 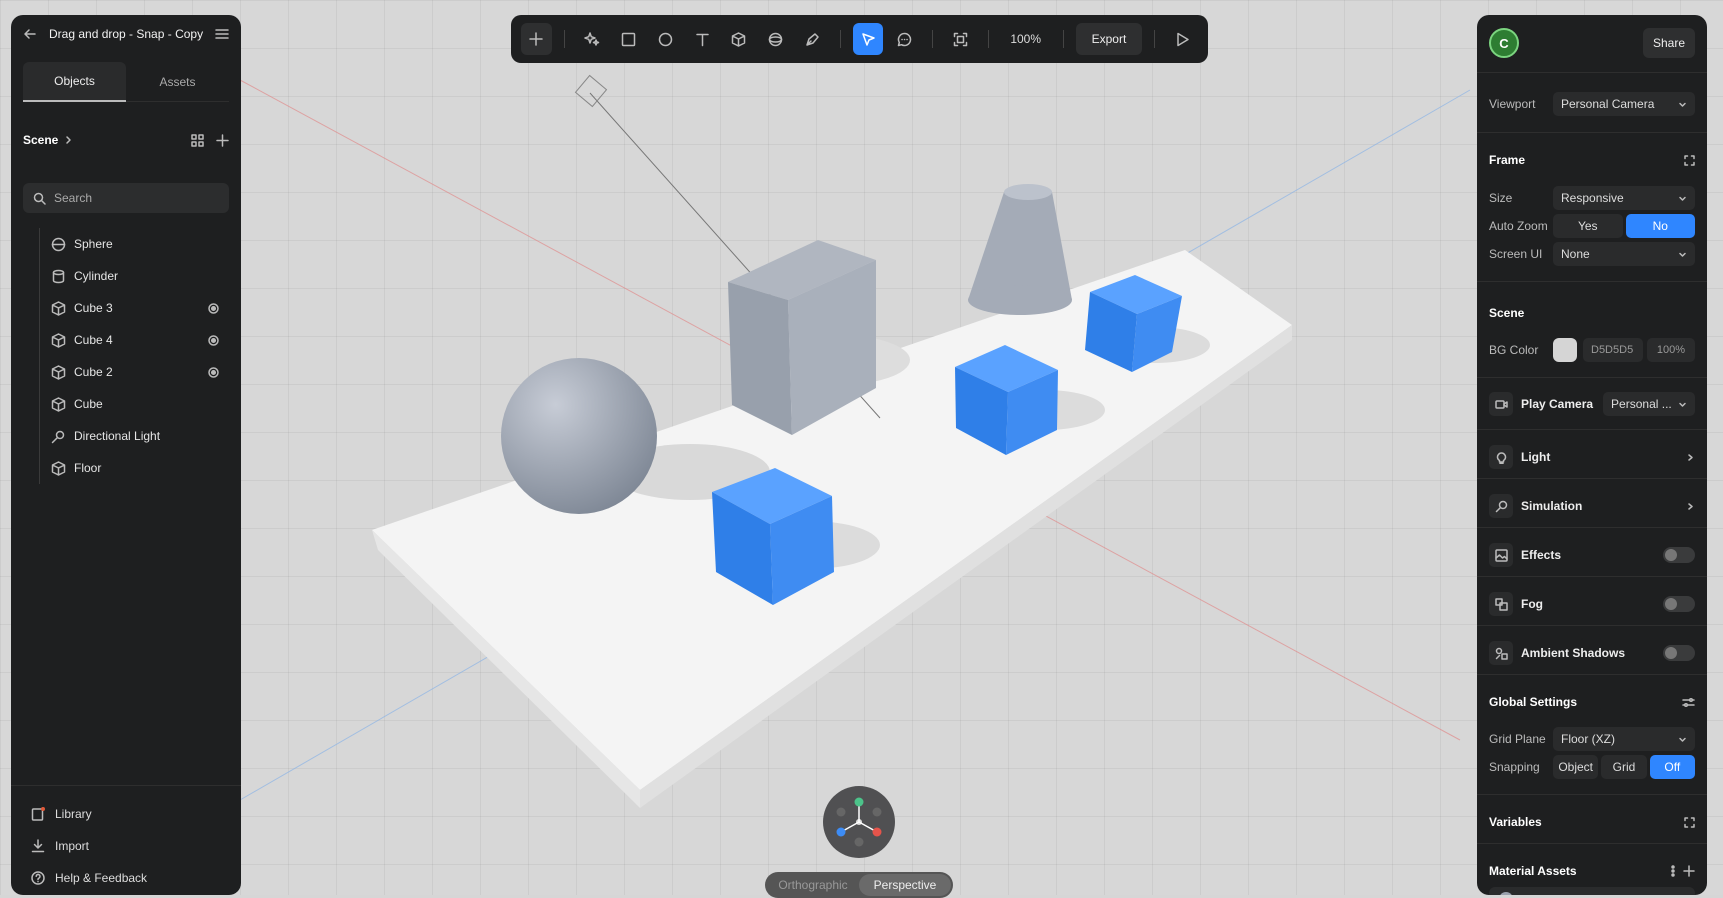 What do you see at coordinates (1588, 226) in the screenshot?
I see `auto-zoom-yes: Yes` at bounding box center [1588, 226].